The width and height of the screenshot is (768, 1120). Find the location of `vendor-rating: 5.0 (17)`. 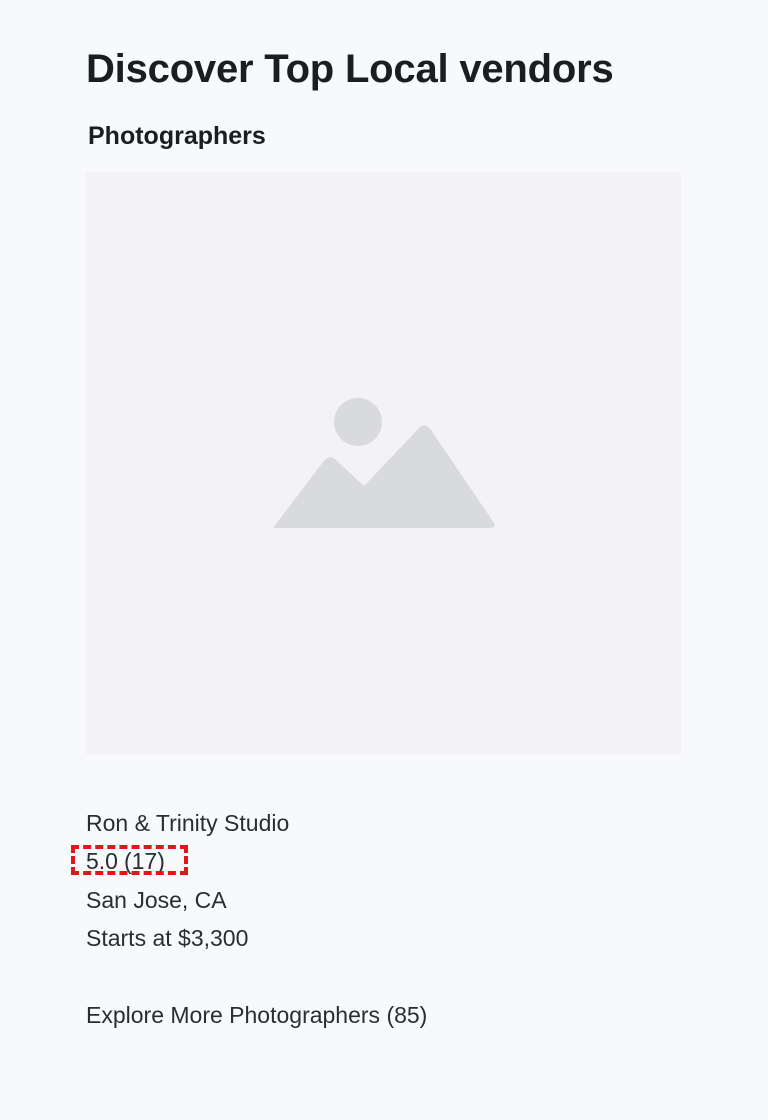

vendor-rating: 5.0 (17) is located at coordinates (125, 861).